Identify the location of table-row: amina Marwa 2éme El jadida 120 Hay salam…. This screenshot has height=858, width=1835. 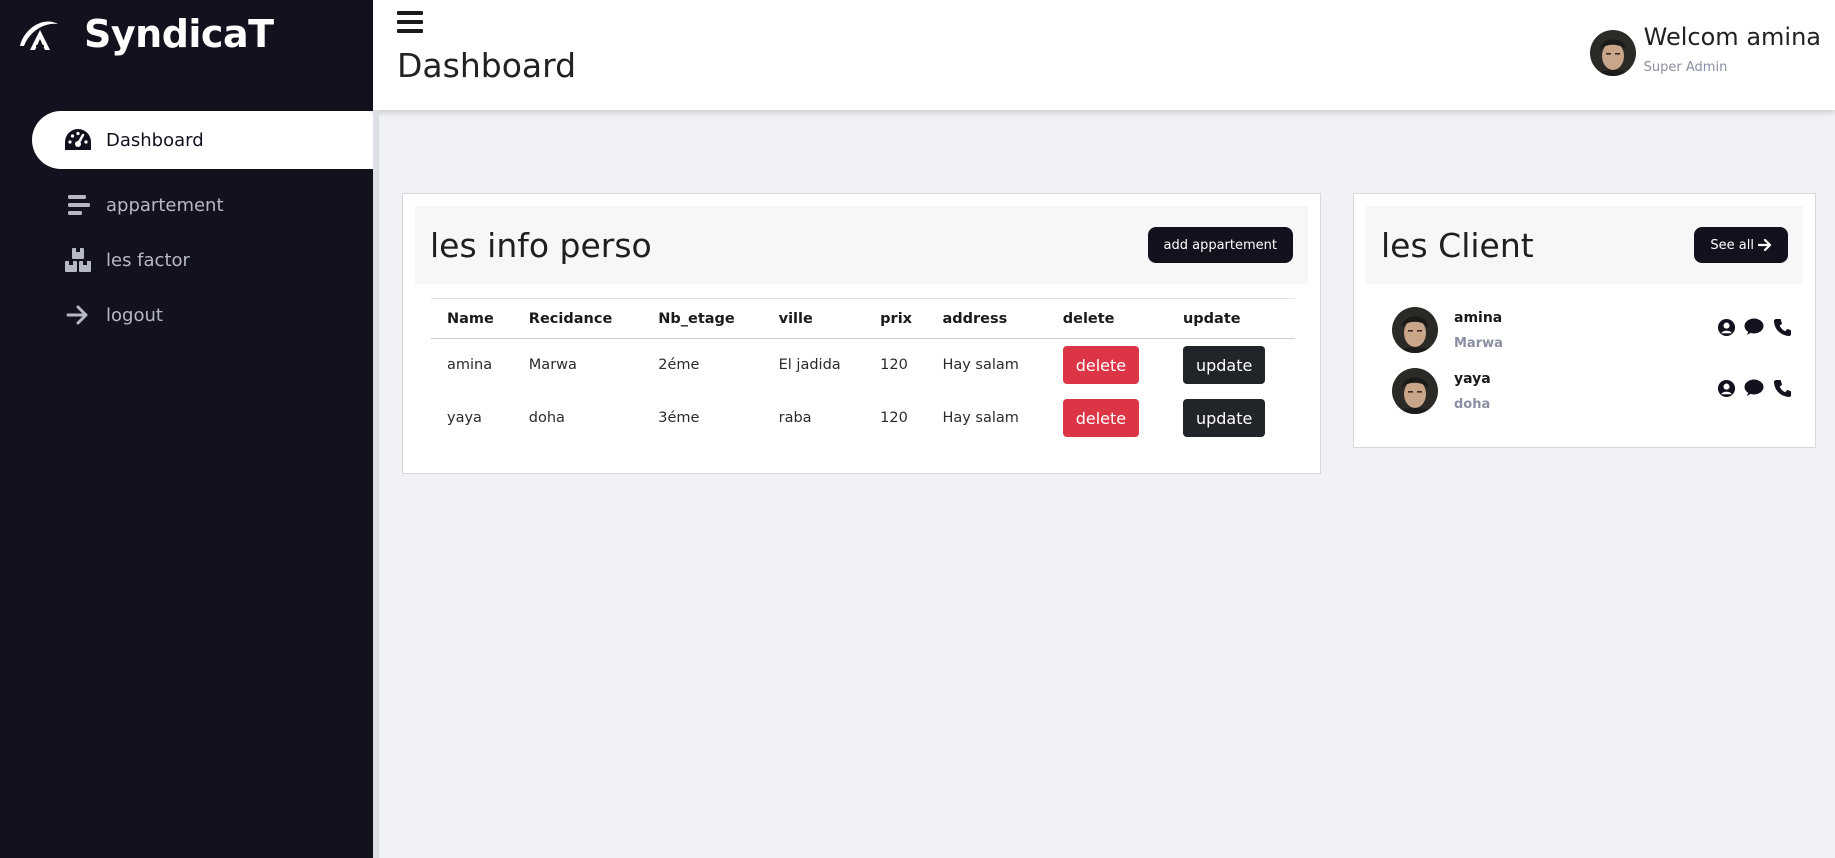
(863, 365).